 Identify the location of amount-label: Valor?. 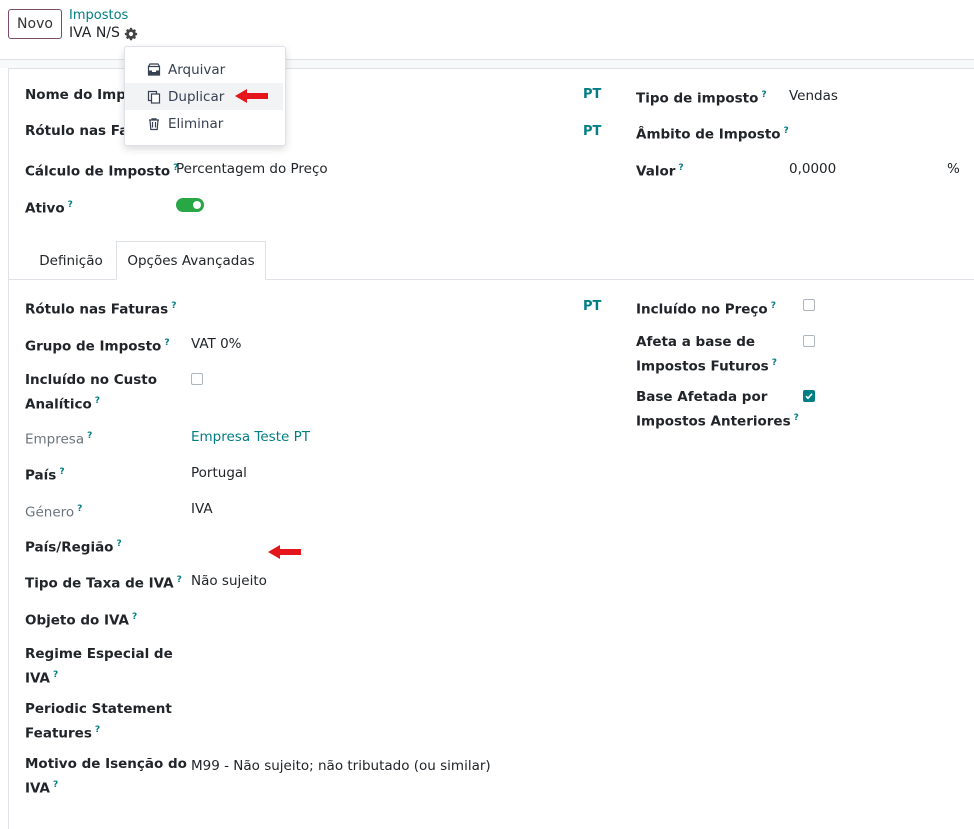
(660, 171).